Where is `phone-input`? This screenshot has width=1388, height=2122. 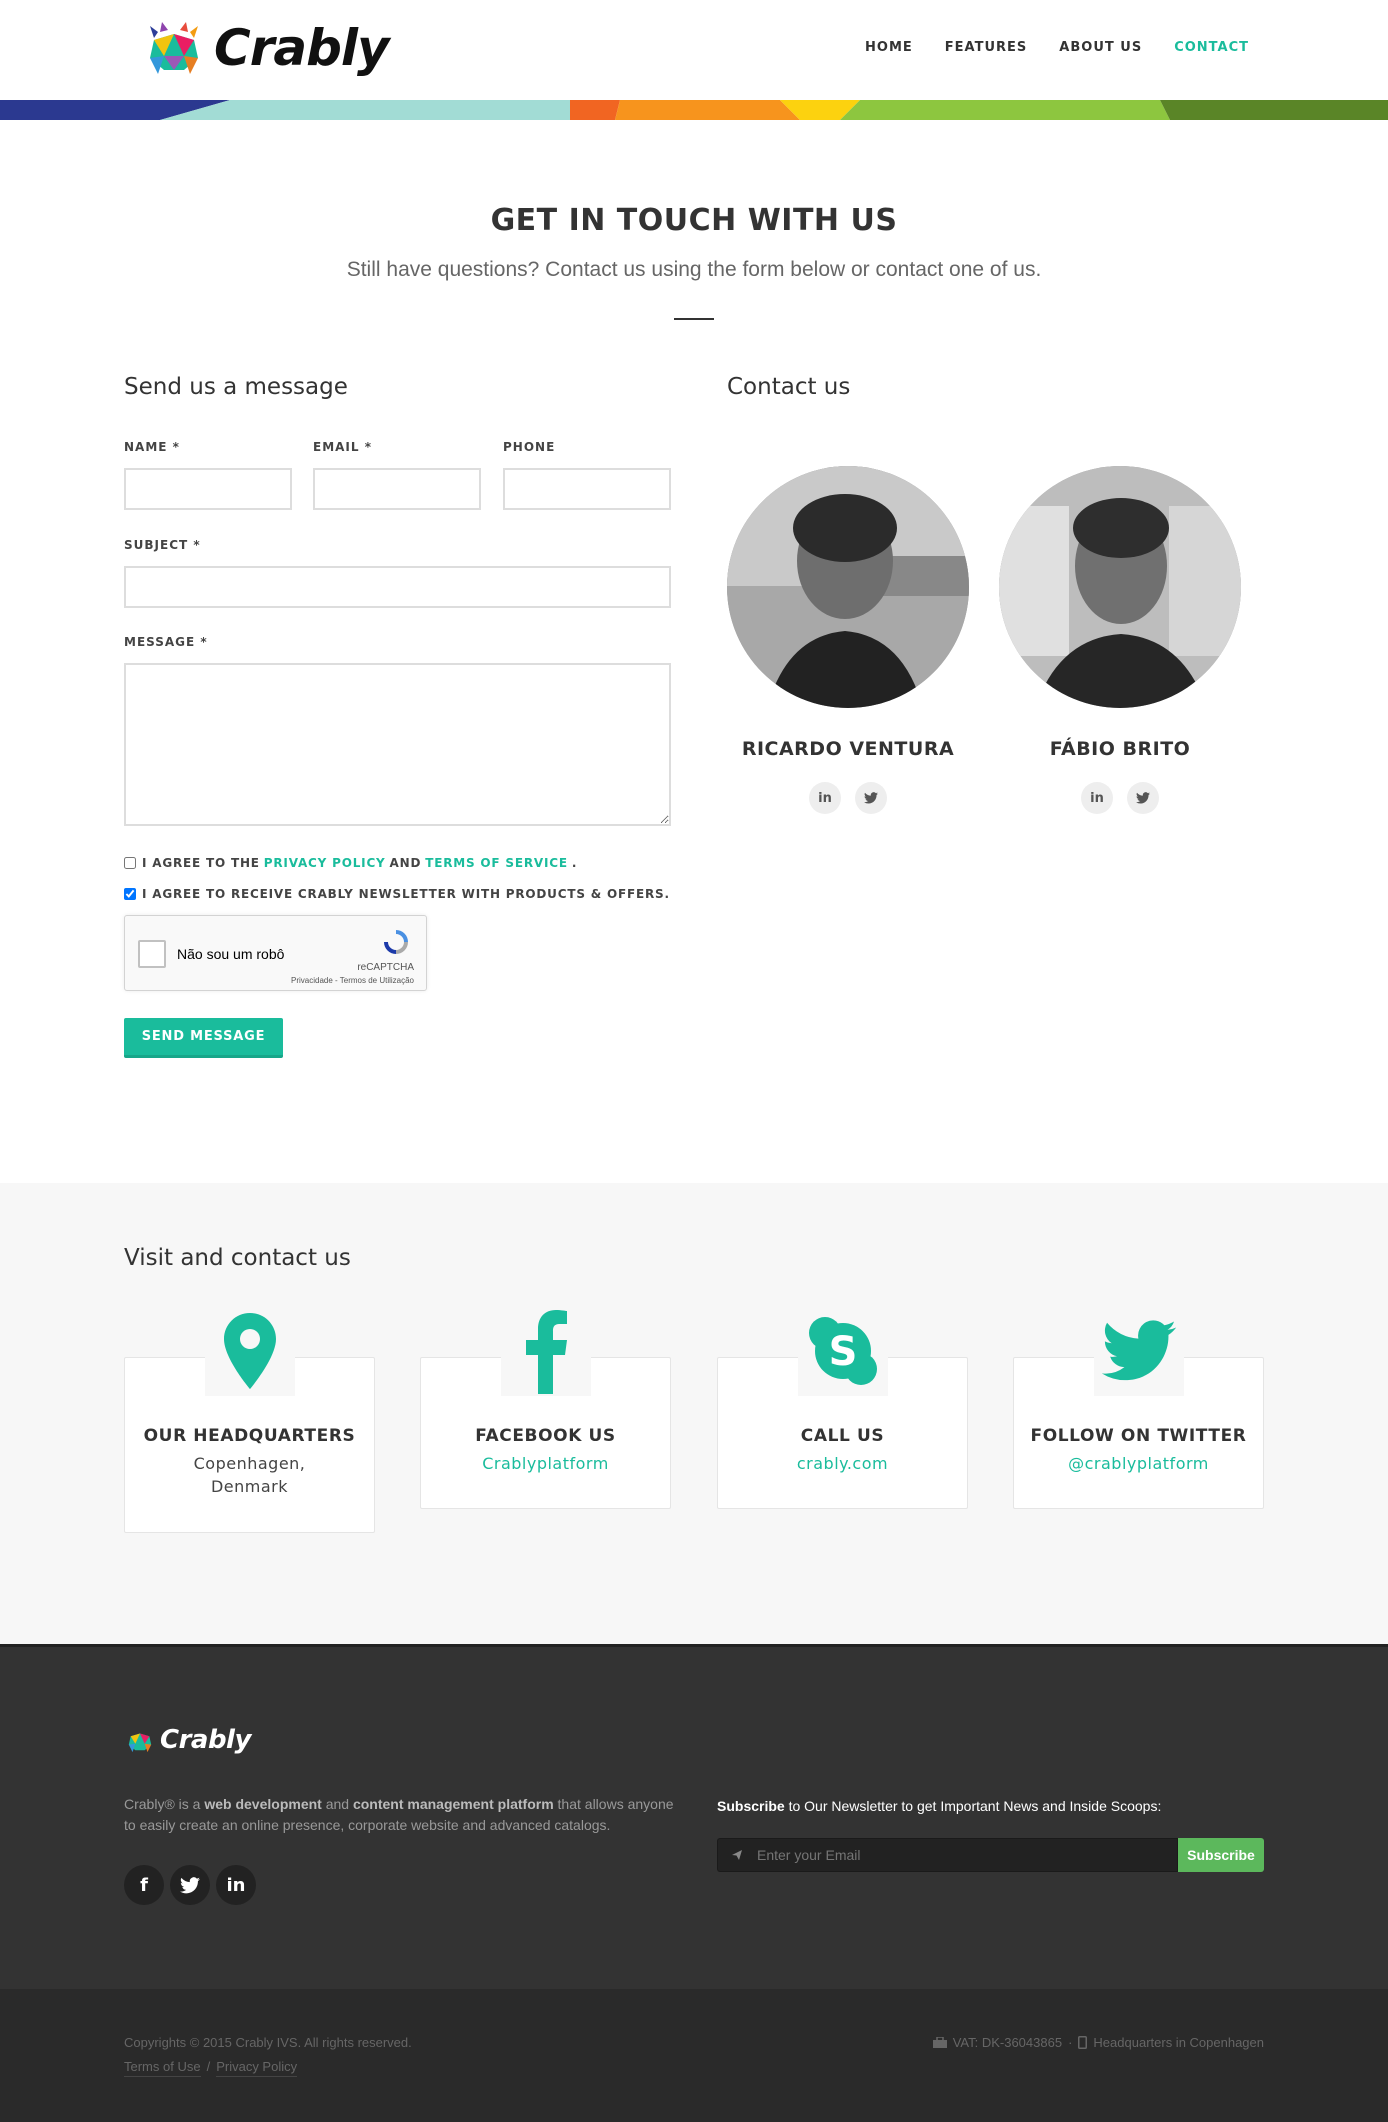
phone-input is located at coordinates (587, 489).